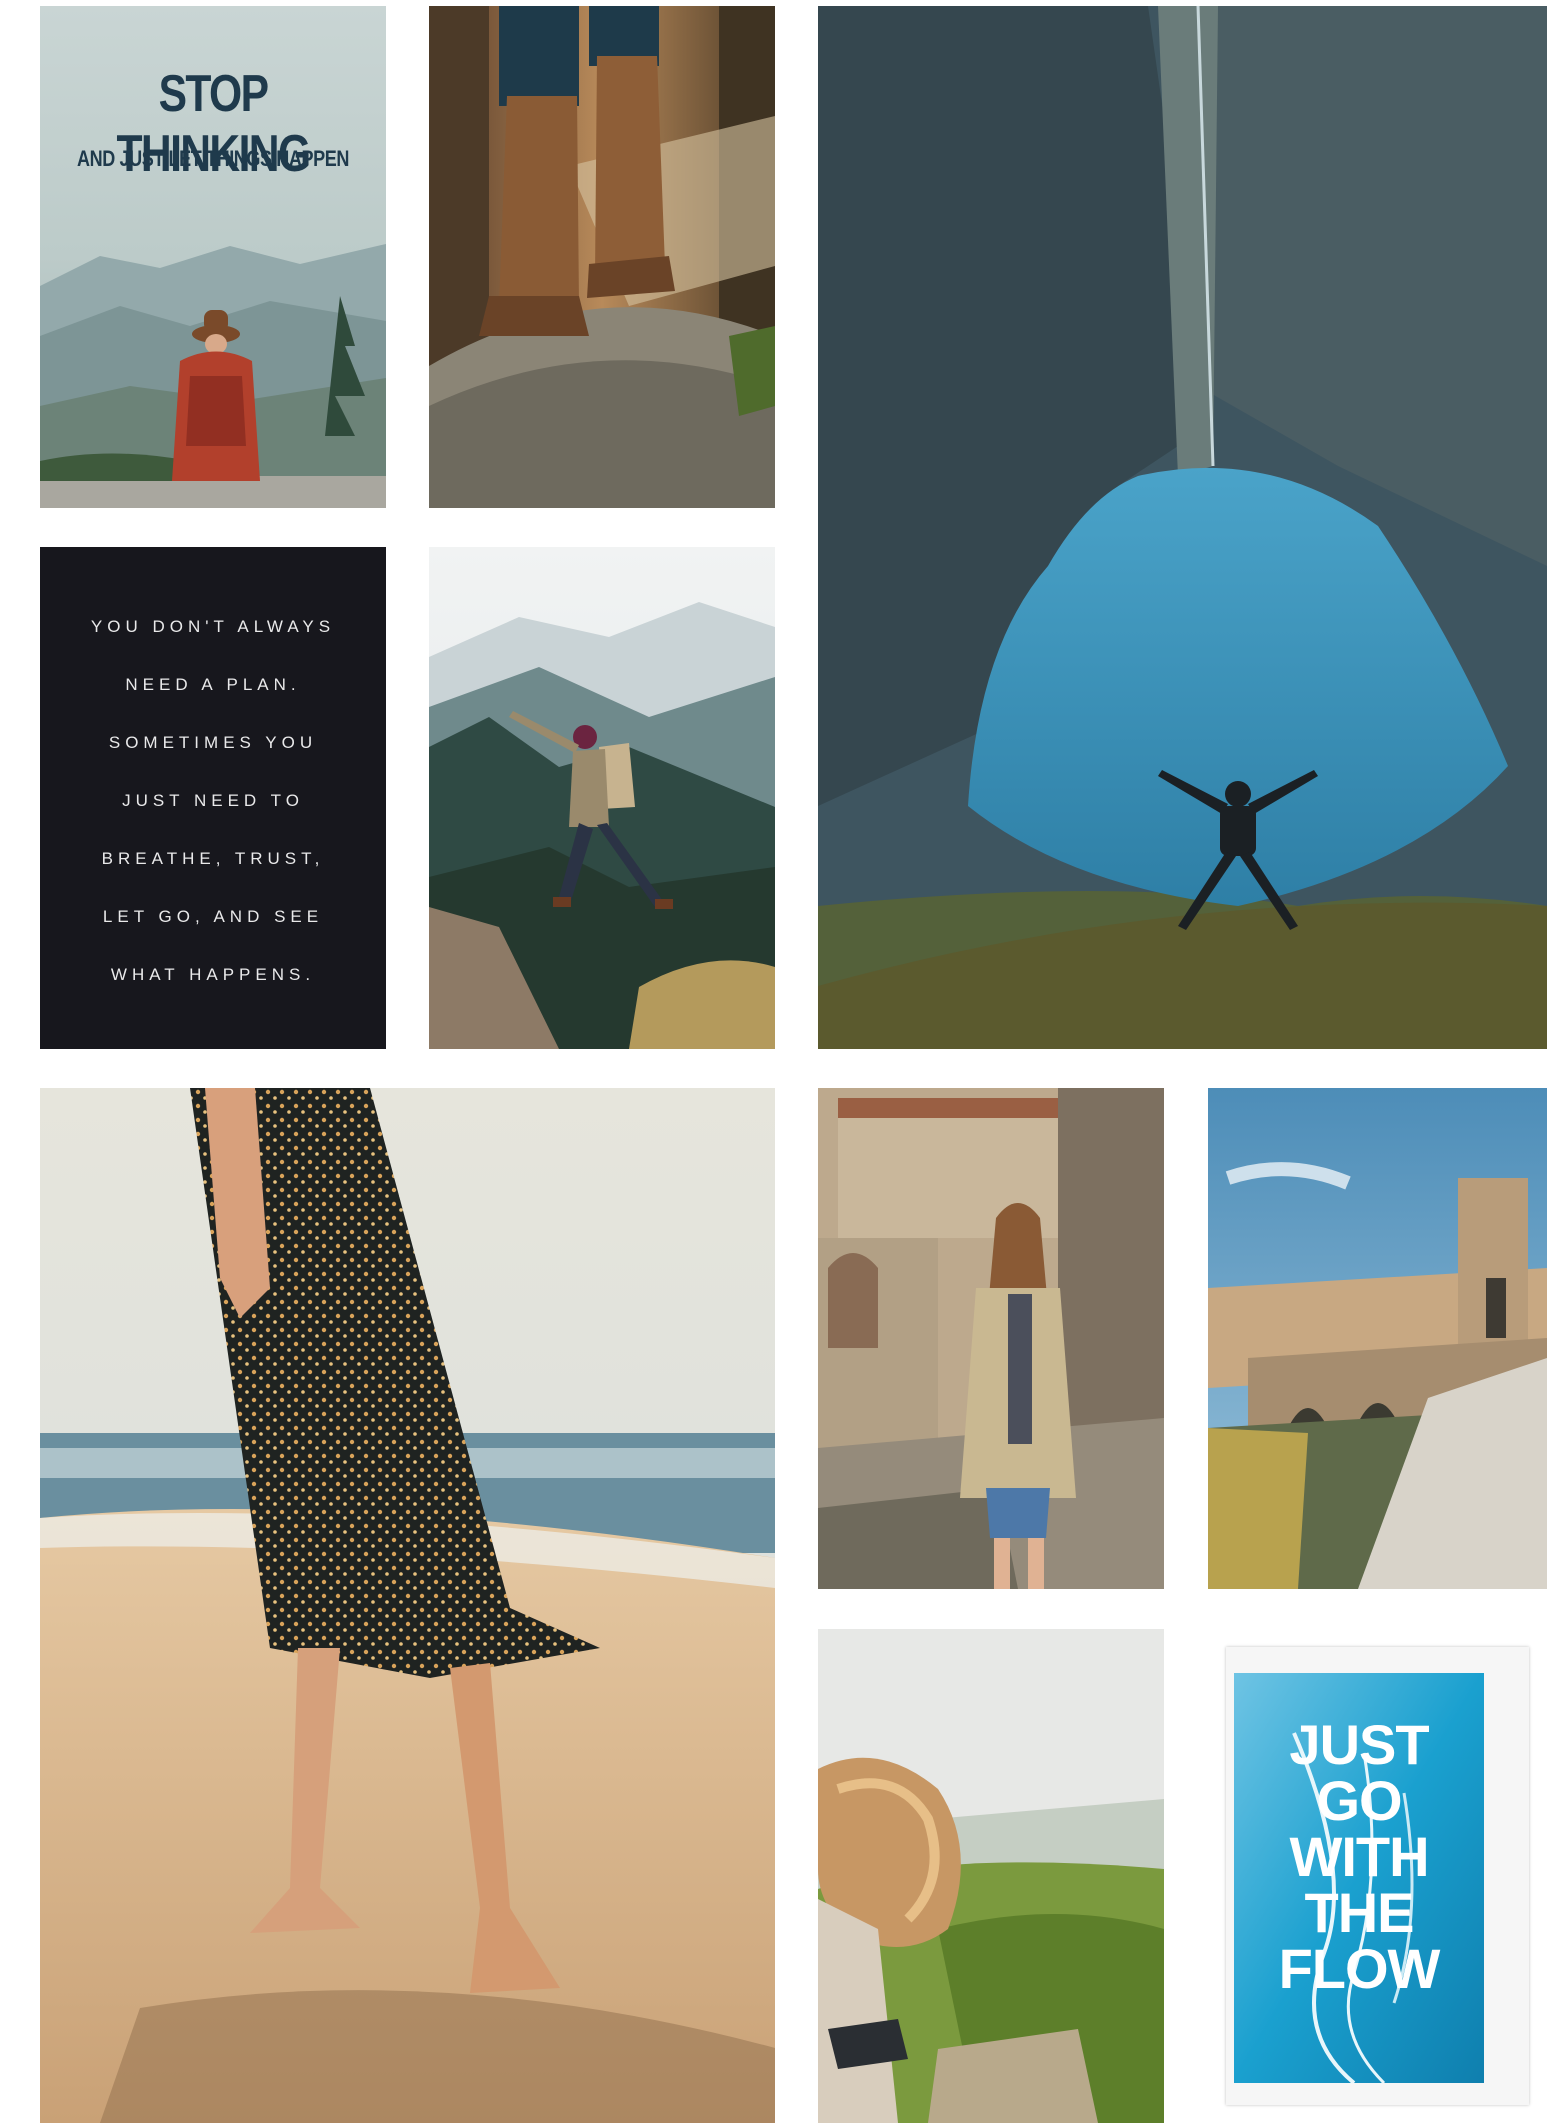 This screenshot has width=1547, height=2123. I want to click on photo-hair-image, so click(991, 1876).